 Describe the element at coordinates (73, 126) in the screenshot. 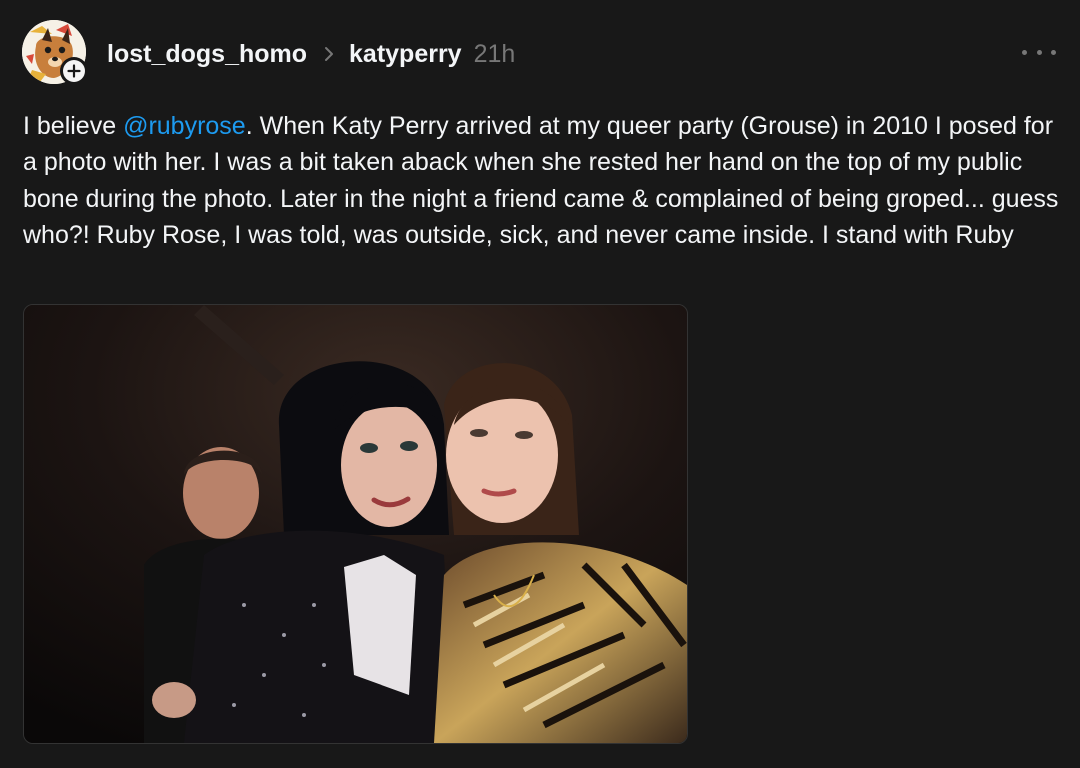

I see `text-before-mention: I believe` at that location.